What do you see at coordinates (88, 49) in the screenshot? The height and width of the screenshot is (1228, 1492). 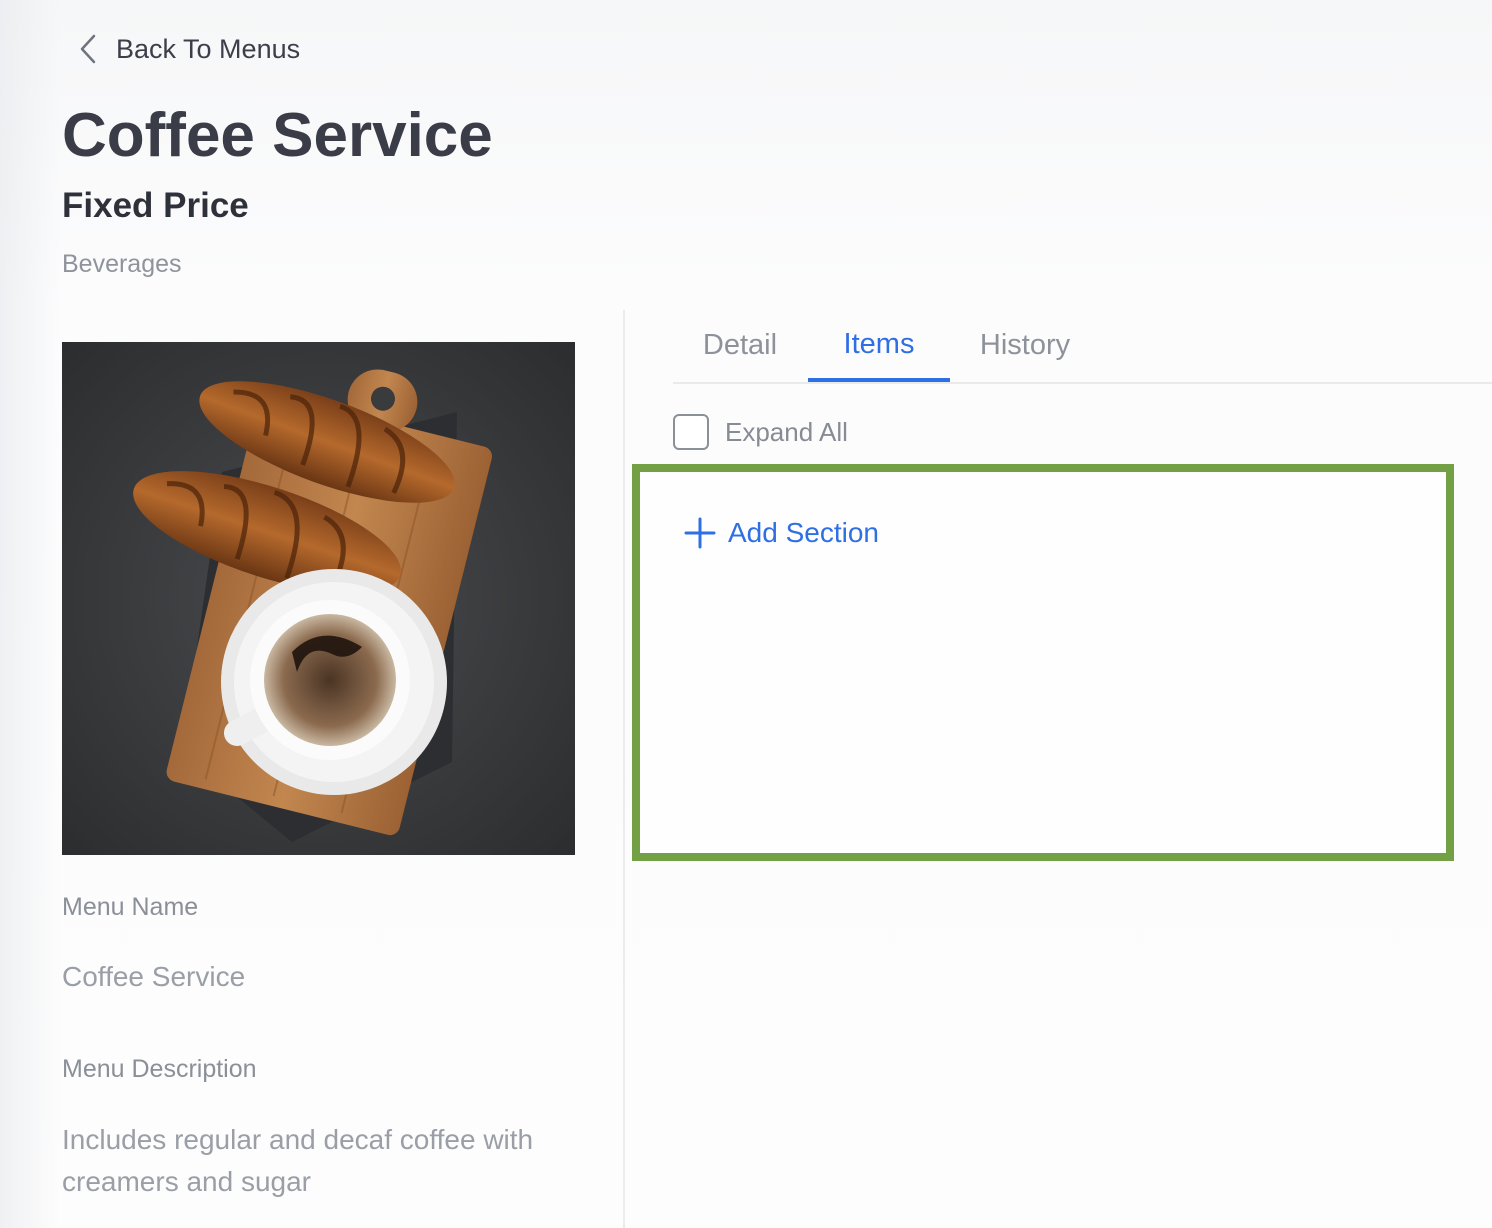 I see `chevron-left-icon` at bounding box center [88, 49].